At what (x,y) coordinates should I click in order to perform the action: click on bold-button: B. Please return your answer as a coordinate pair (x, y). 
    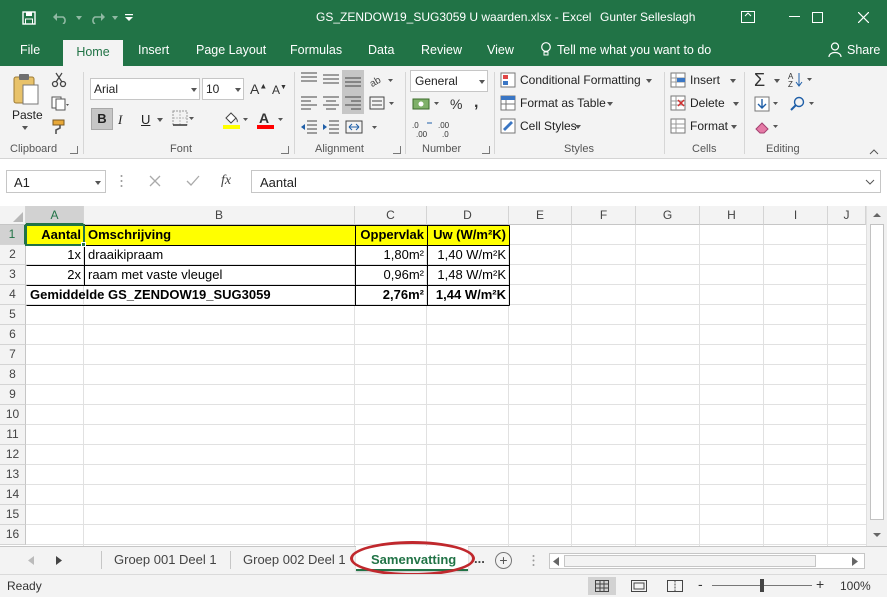
    Looking at the image, I should click on (102, 119).